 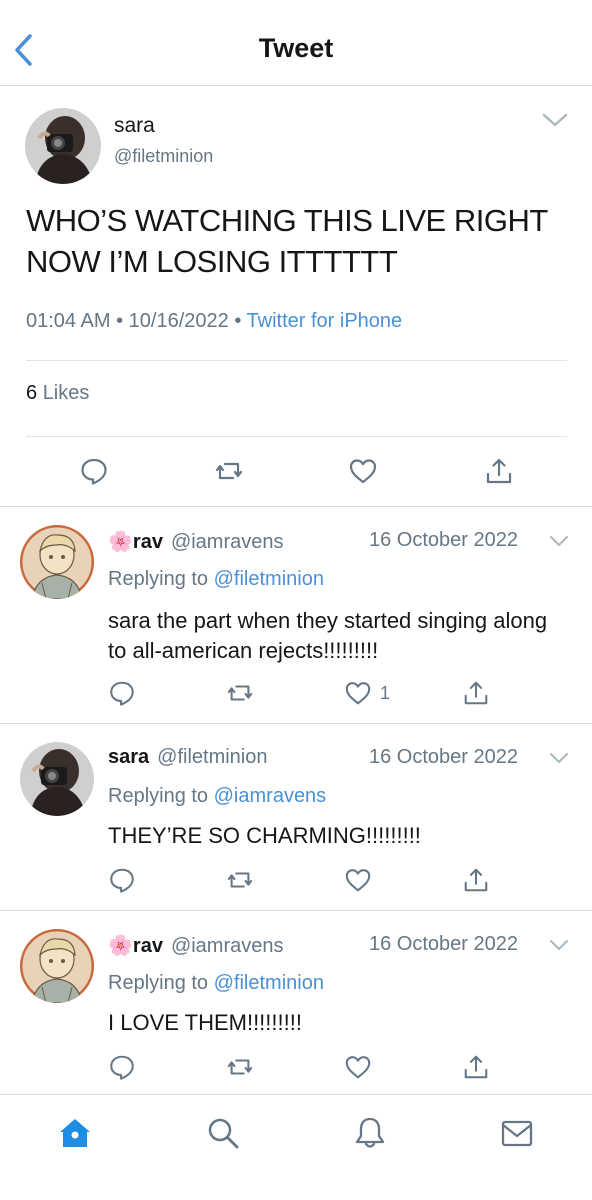 I want to click on search-icon, so click(x=223, y=1133).